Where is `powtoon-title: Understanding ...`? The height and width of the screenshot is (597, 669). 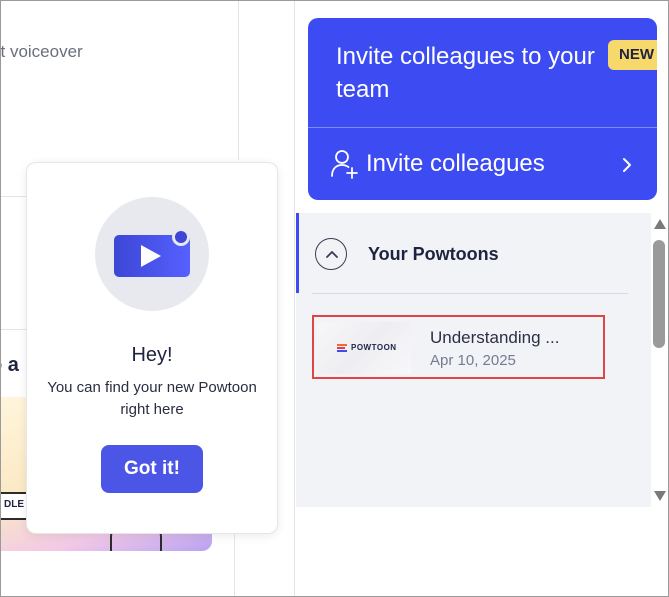 powtoon-title: Understanding ... is located at coordinates (495, 337).